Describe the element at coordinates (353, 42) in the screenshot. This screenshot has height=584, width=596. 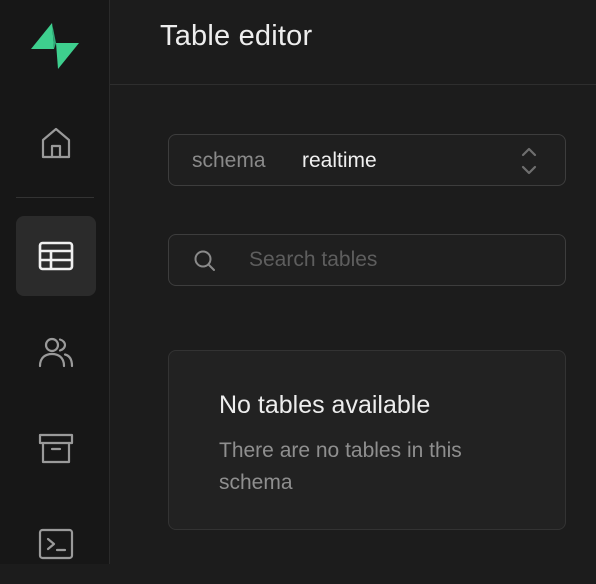
I see `top-bar: Table editor` at that location.